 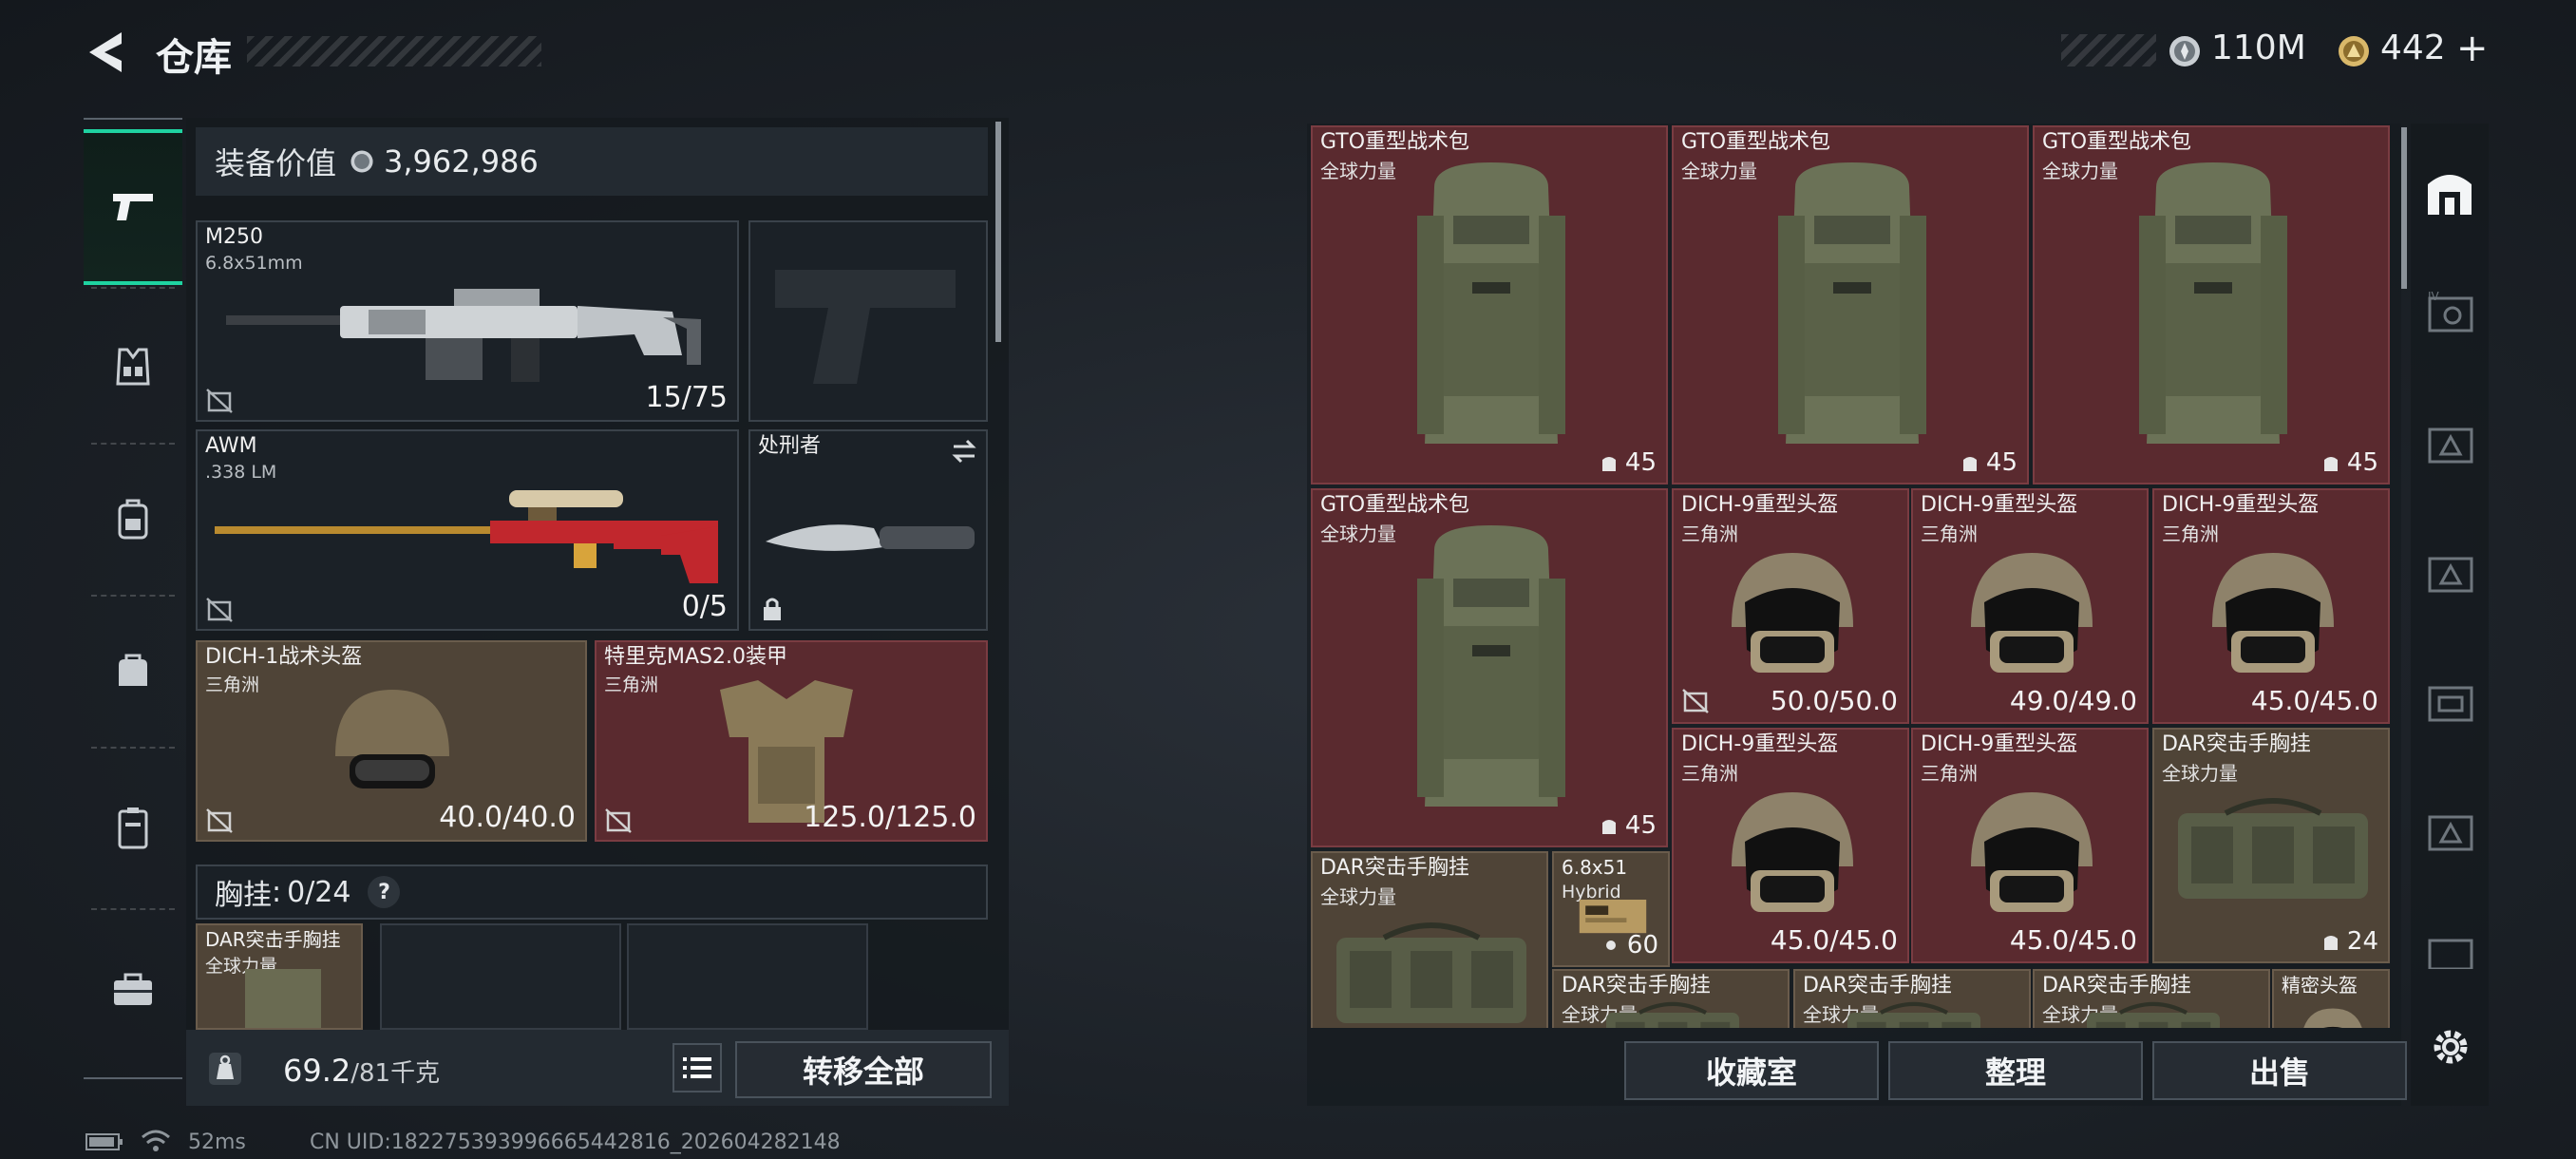 I want to click on nav-chest-rig, so click(x=133, y=366).